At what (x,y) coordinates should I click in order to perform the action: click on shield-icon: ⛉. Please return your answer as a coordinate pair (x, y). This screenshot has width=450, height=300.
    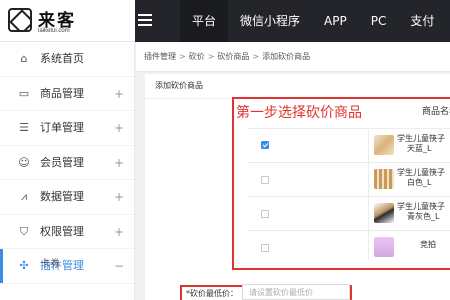
    Looking at the image, I should click on (24, 231).